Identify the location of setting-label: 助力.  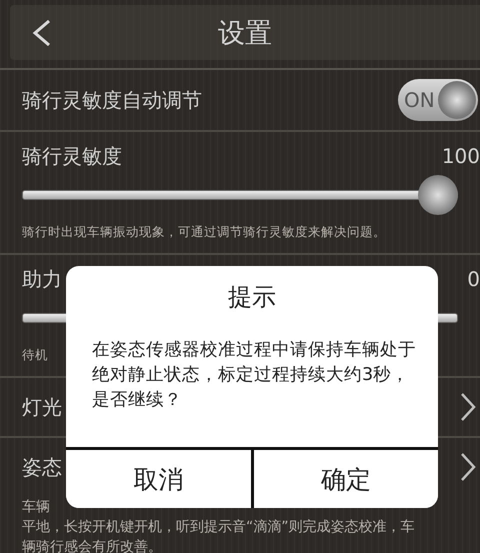
(42, 279).